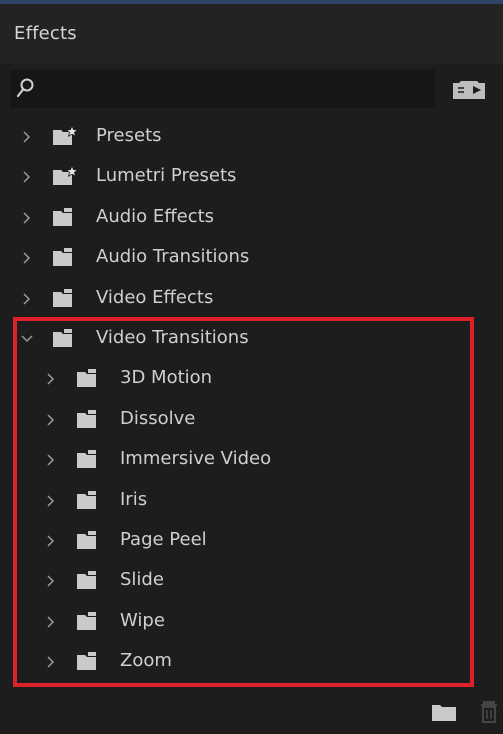 The image size is (503, 734). Describe the element at coordinates (251, 258) in the screenshot. I see `tree-item: Audio Transitions` at that location.